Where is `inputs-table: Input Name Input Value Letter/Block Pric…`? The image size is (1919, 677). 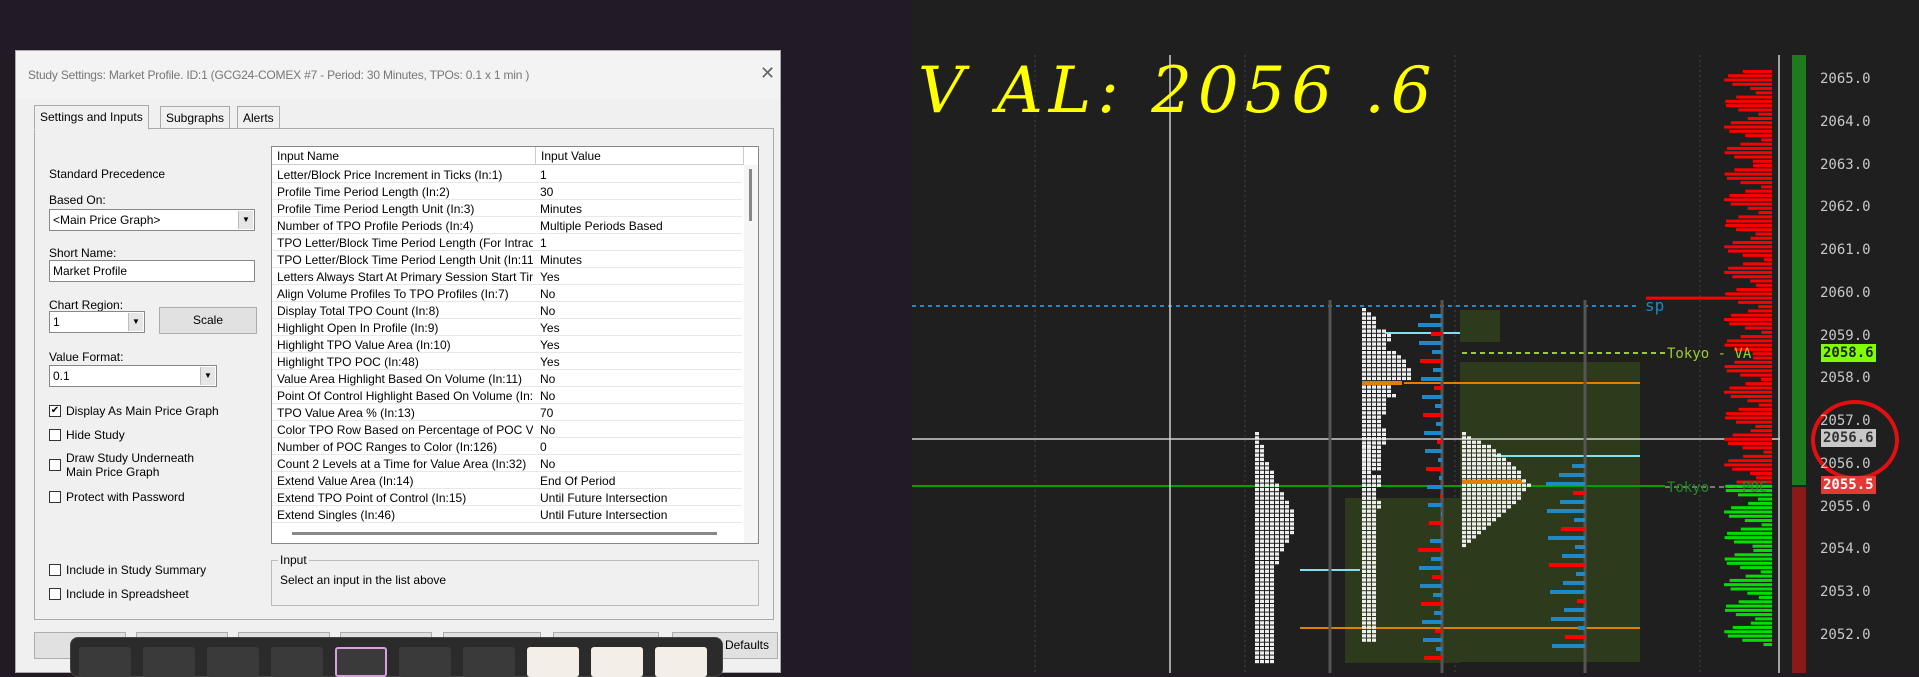 inputs-table: Input Name Input Value Letter/Block Pric… is located at coordinates (515, 345).